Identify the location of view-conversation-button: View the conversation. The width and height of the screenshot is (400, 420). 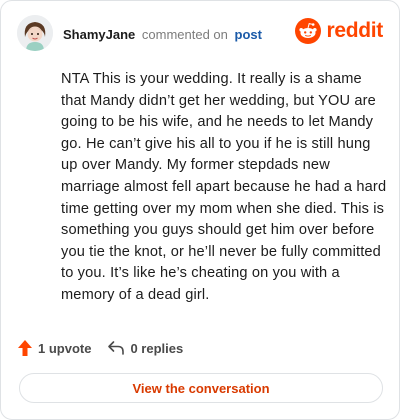
(201, 388).